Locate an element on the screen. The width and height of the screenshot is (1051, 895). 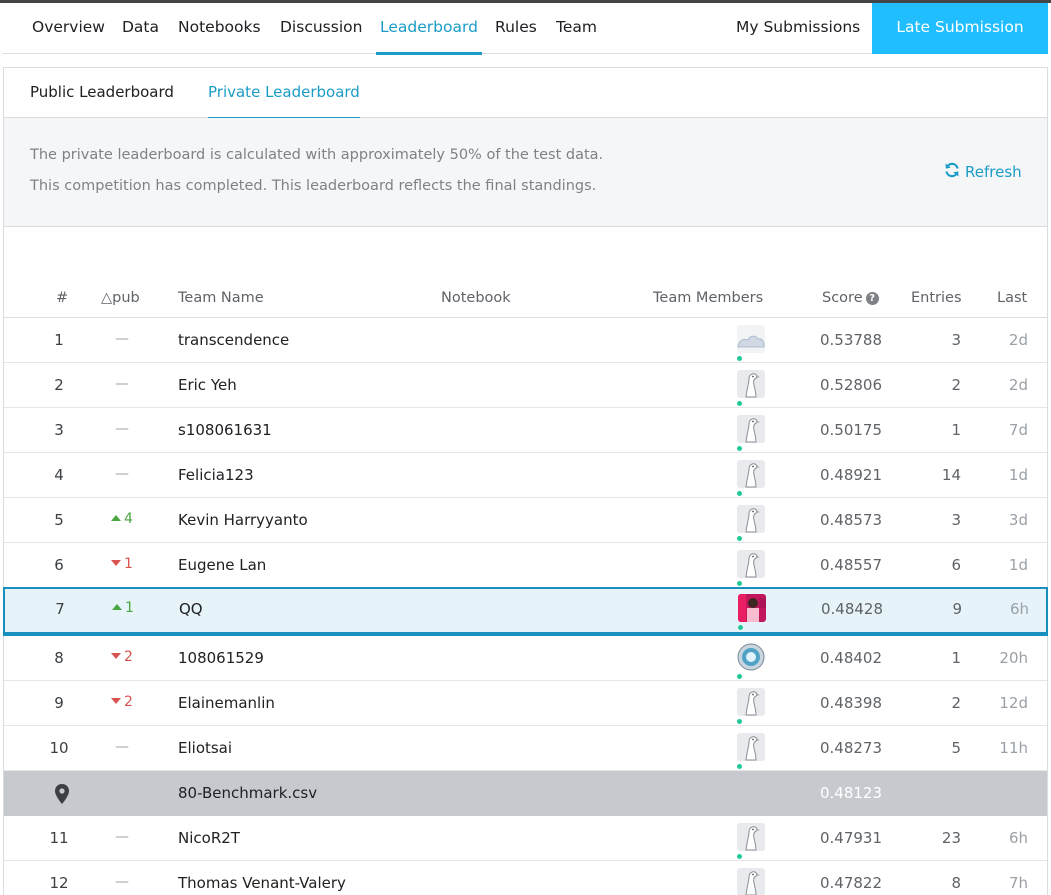
tab-data: Data is located at coordinates (140, 28).